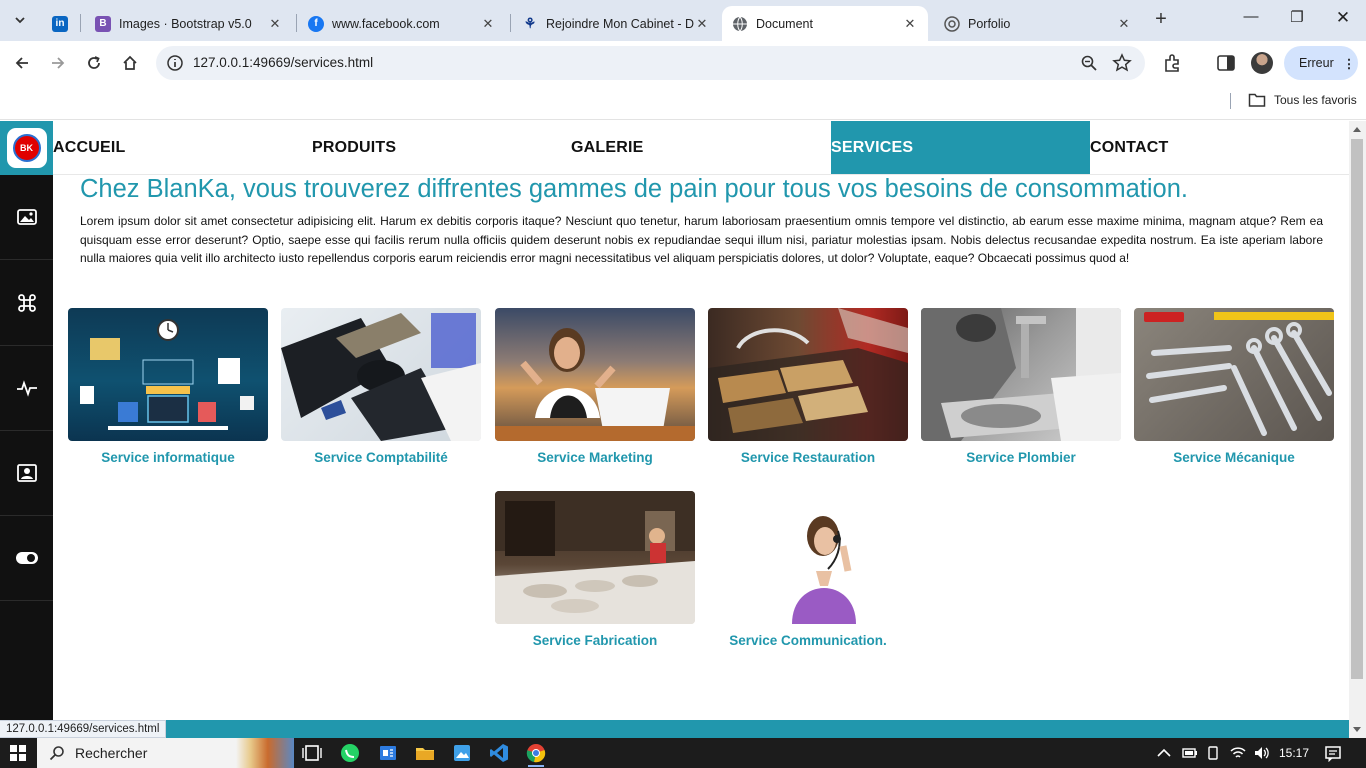 This screenshot has width=1366, height=768. I want to click on bookmark-star-icon, so click(1122, 63).